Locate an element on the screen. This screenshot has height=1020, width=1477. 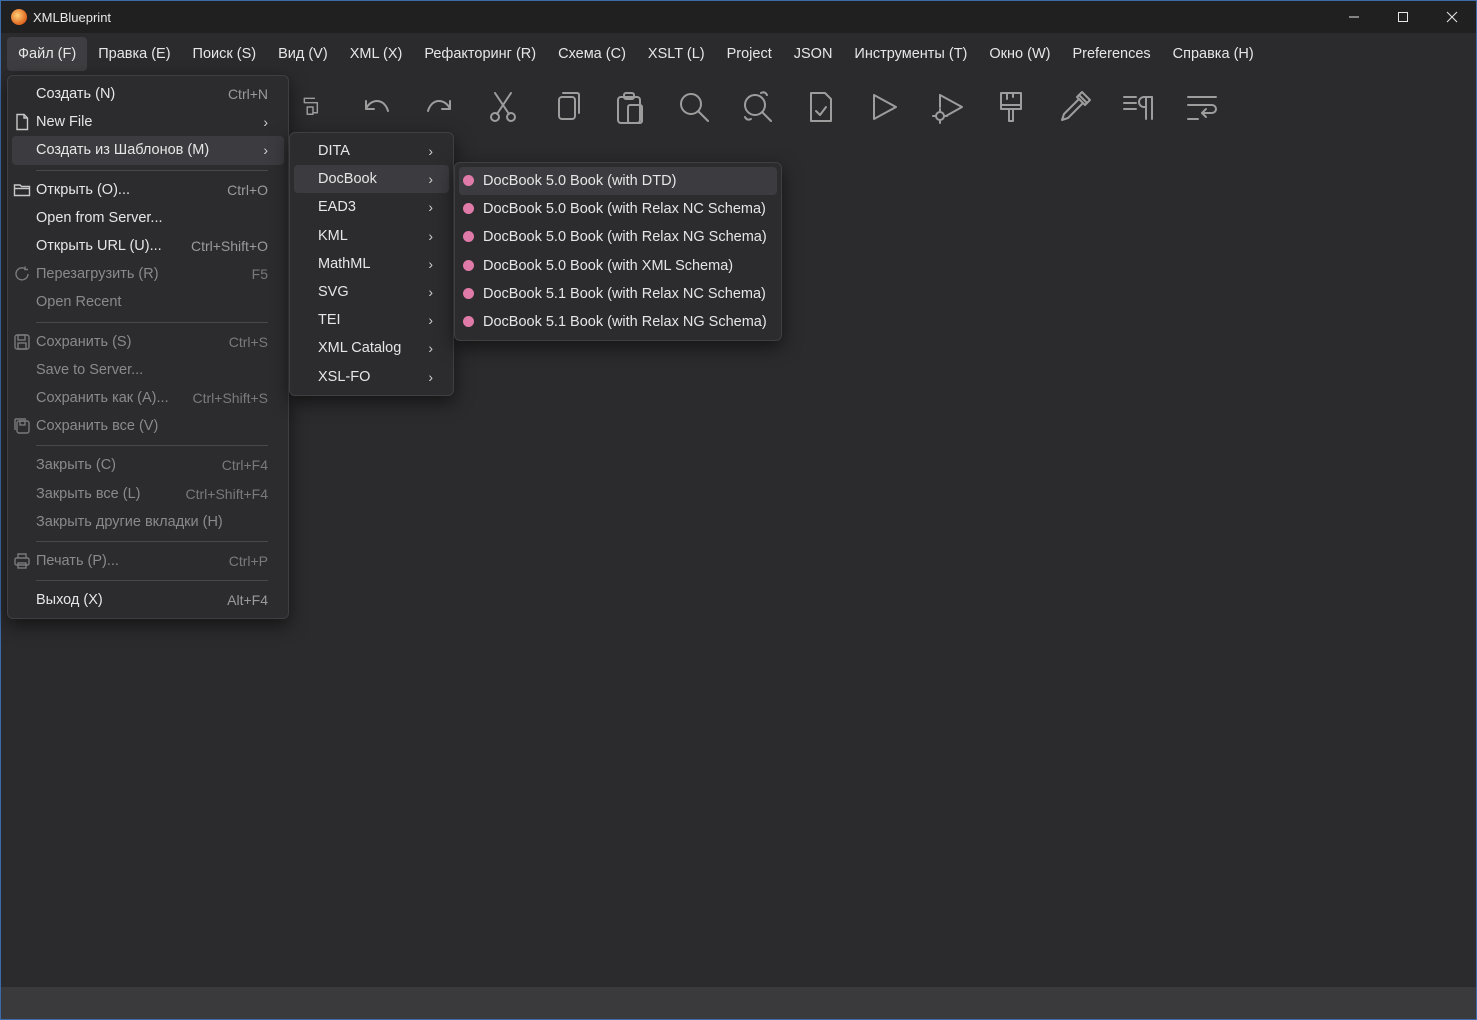
validate-icon is located at coordinates (821, 107).